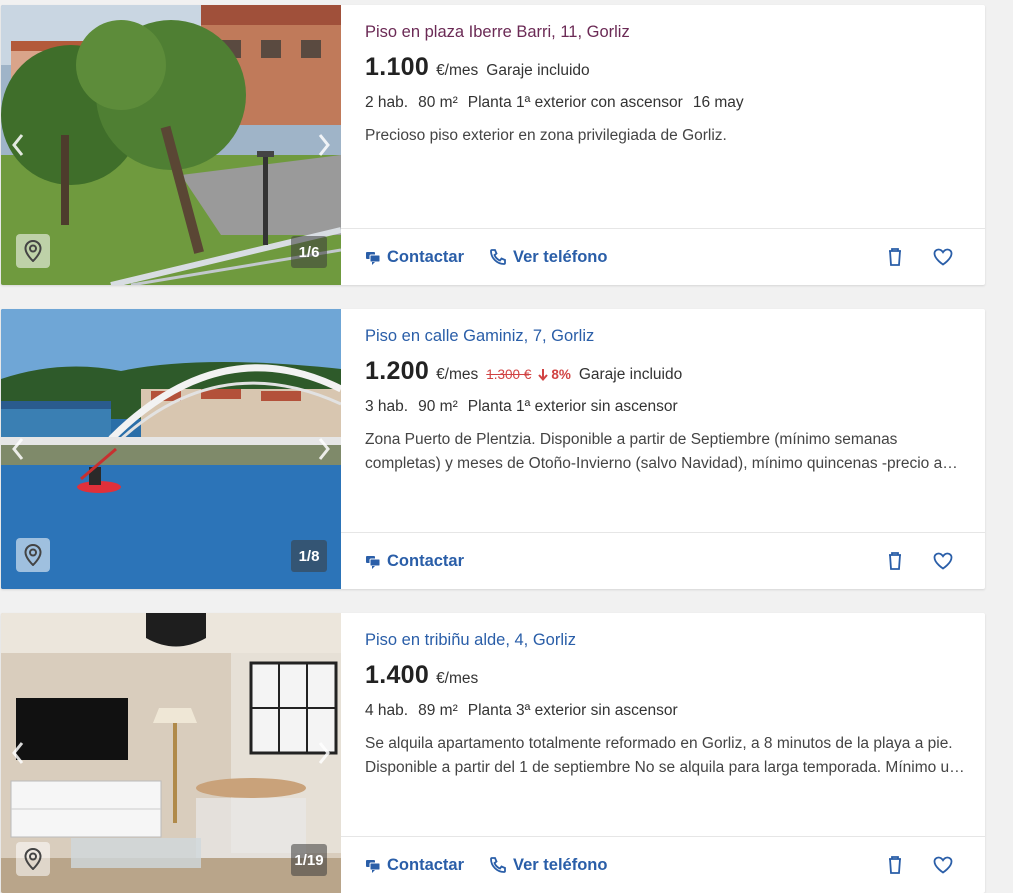  What do you see at coordinates (509, 374) in the screenshot?
I see `old-price: 1.300 €` at bounding box center [509, 374].